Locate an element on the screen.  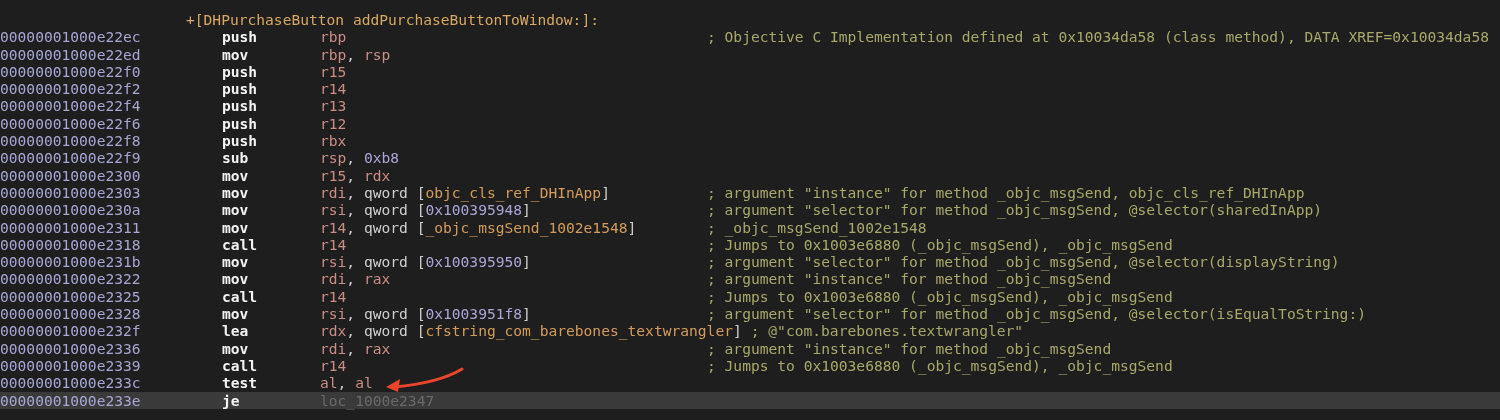
comment: ; Objective C Implementation defined at 0x10034da58 (class method), DATA XREF=0x10034da58 is located at coordinates (1098, 37).